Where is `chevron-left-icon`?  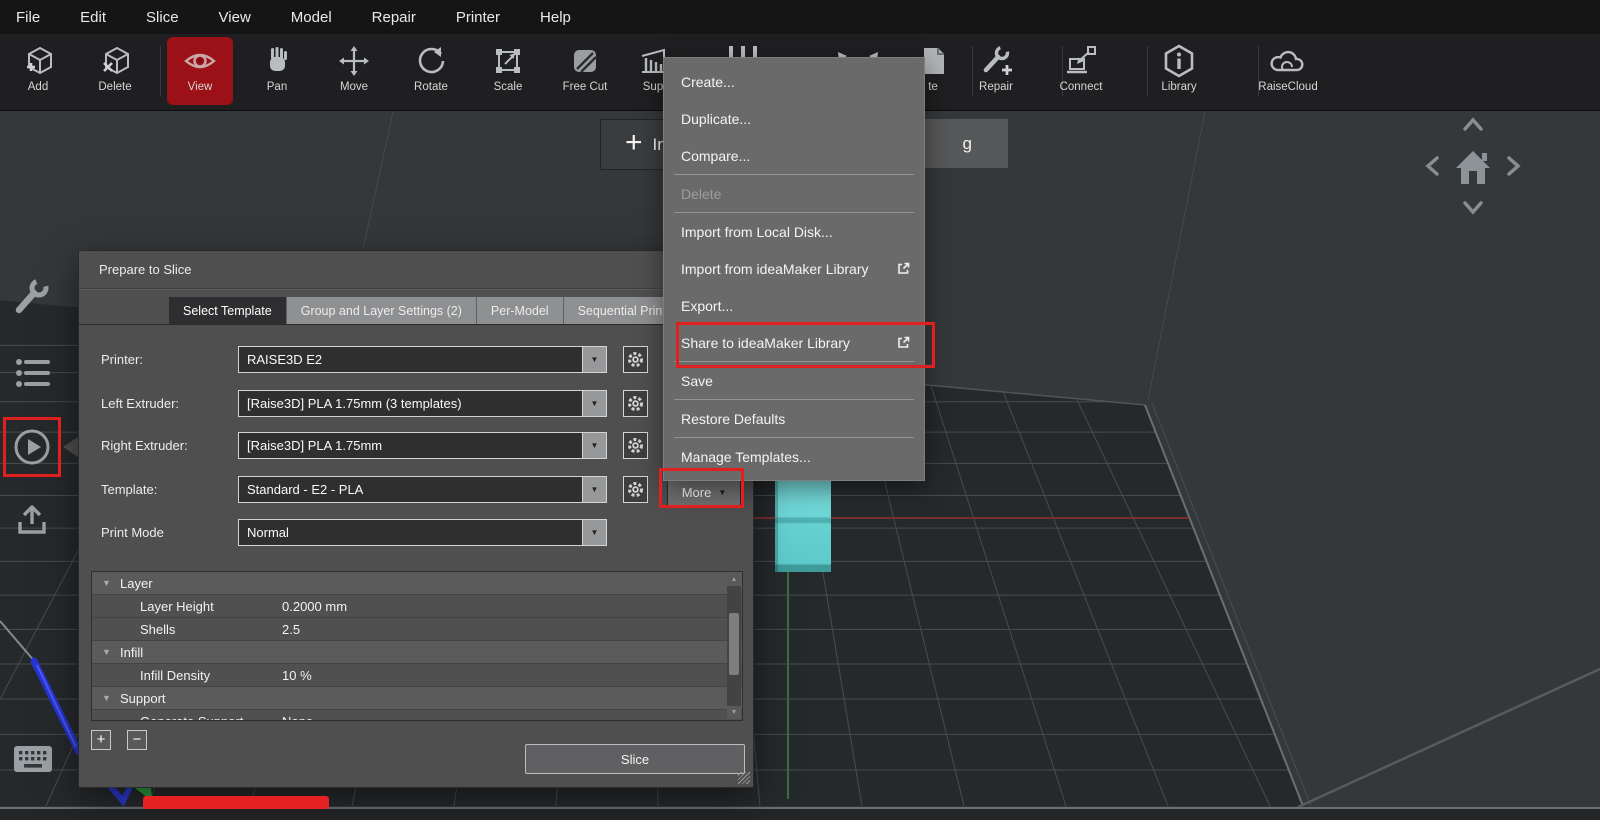
chevron-left-icon is located at coordinates (1432, 166).